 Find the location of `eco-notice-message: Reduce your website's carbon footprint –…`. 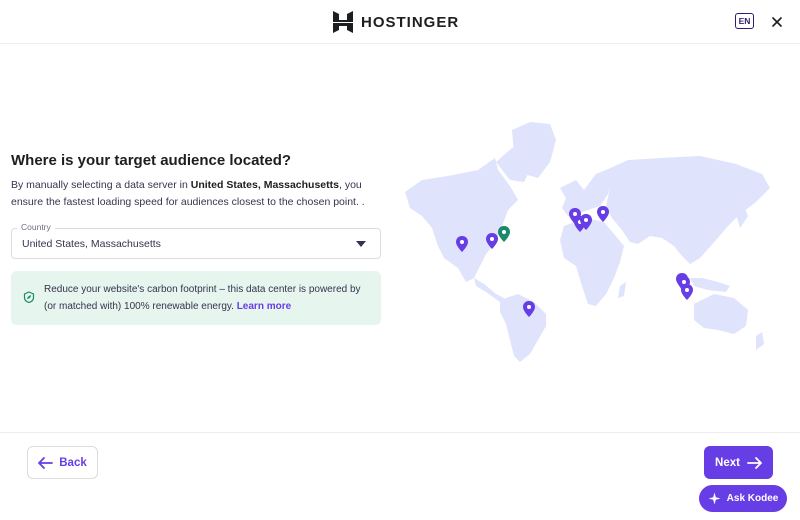

eco-notice-message: Reduce your website's carbon footprint –… is located at coordinates (202, 298).